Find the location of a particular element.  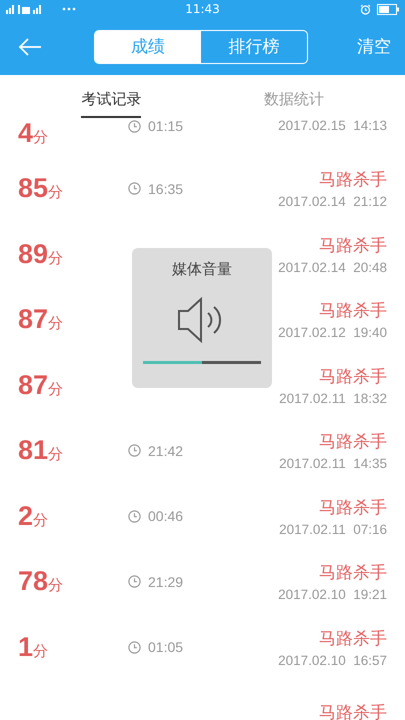

duration: 21:29 is located at coordinates (166, 582).